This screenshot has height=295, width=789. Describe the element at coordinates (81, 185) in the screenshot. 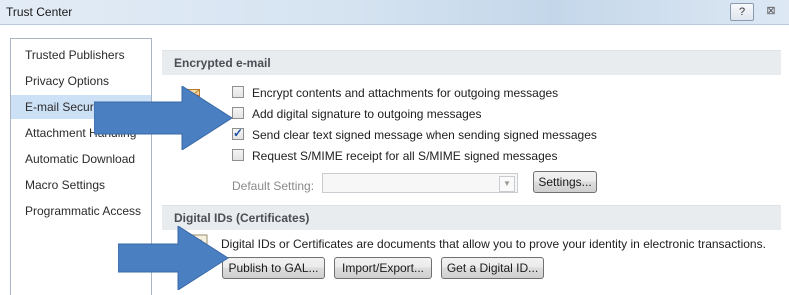

I see `sidebar-item-macro-settings: Macro Settings` at that location.